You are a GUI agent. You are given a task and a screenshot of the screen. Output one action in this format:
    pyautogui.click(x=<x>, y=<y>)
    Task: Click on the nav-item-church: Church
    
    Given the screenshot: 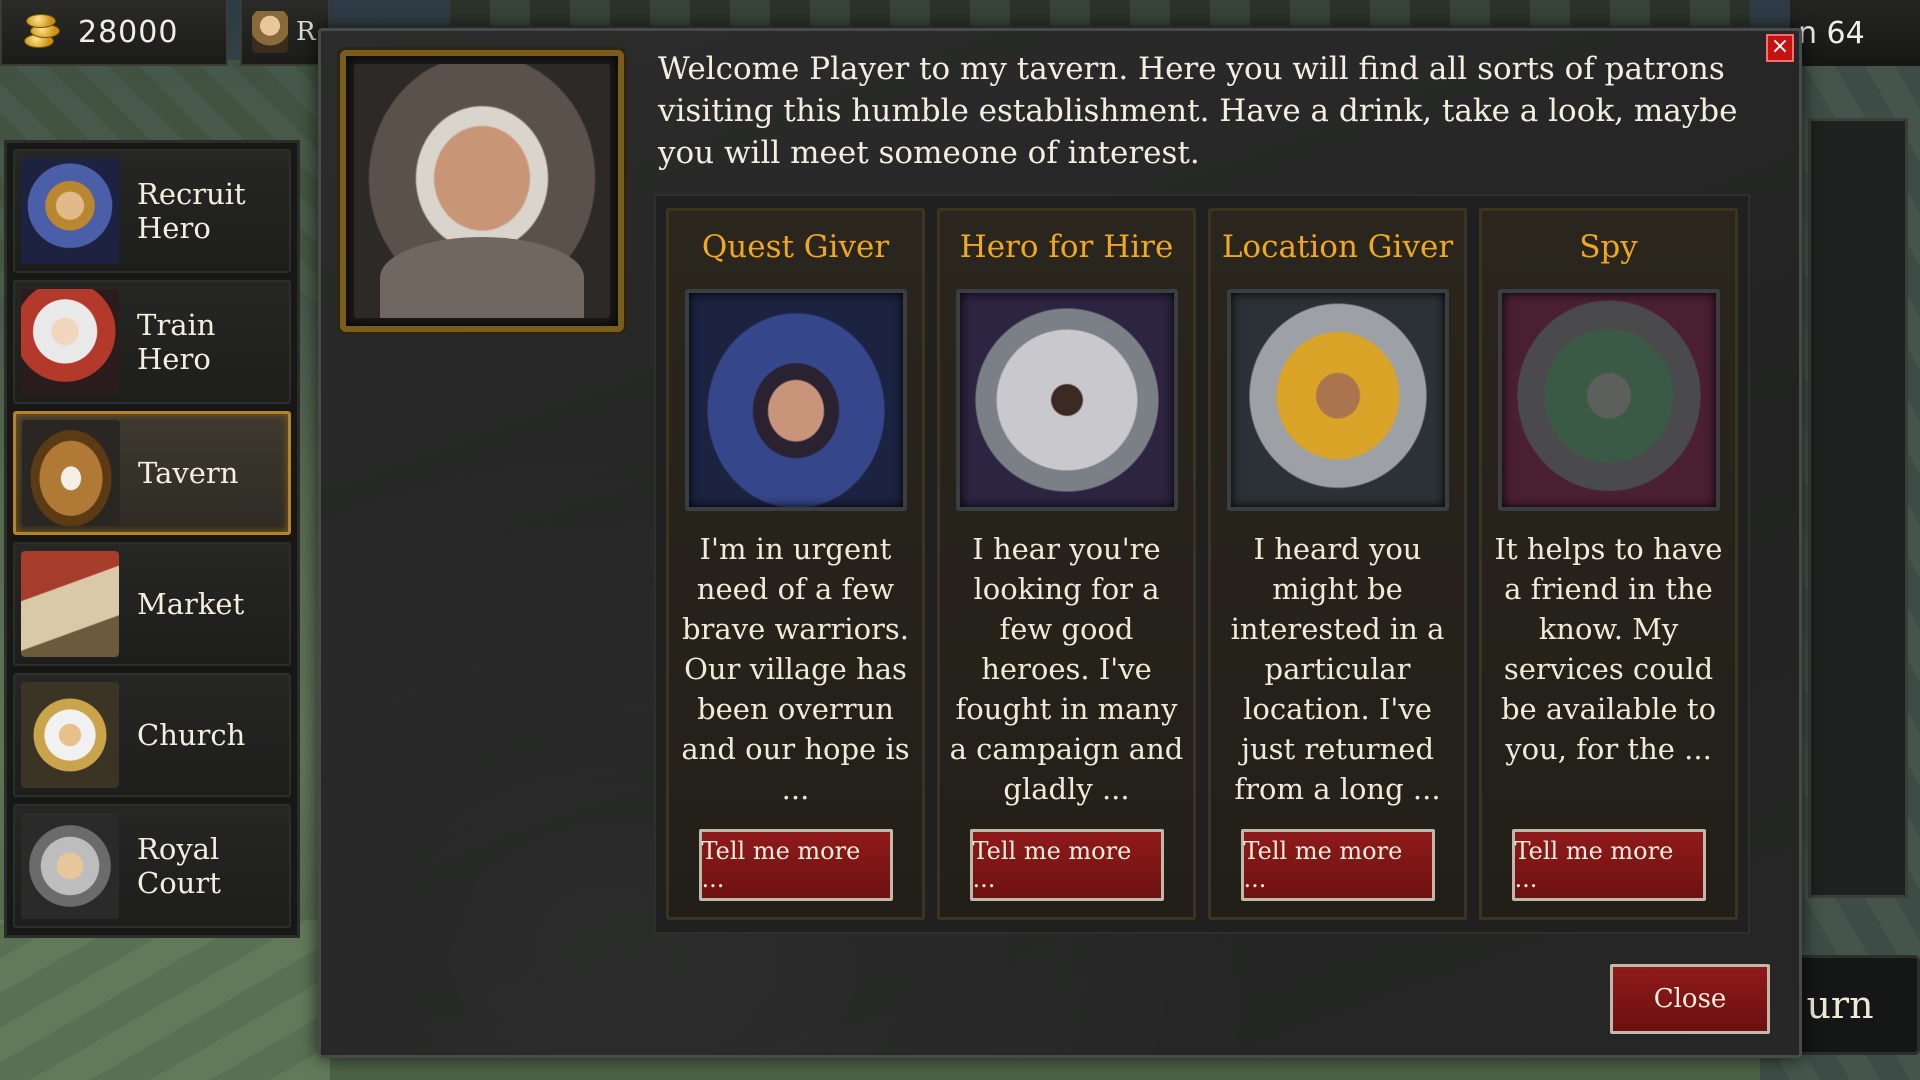 What is the action you would take?
    pyautogui.click(x=152, y=735)
    